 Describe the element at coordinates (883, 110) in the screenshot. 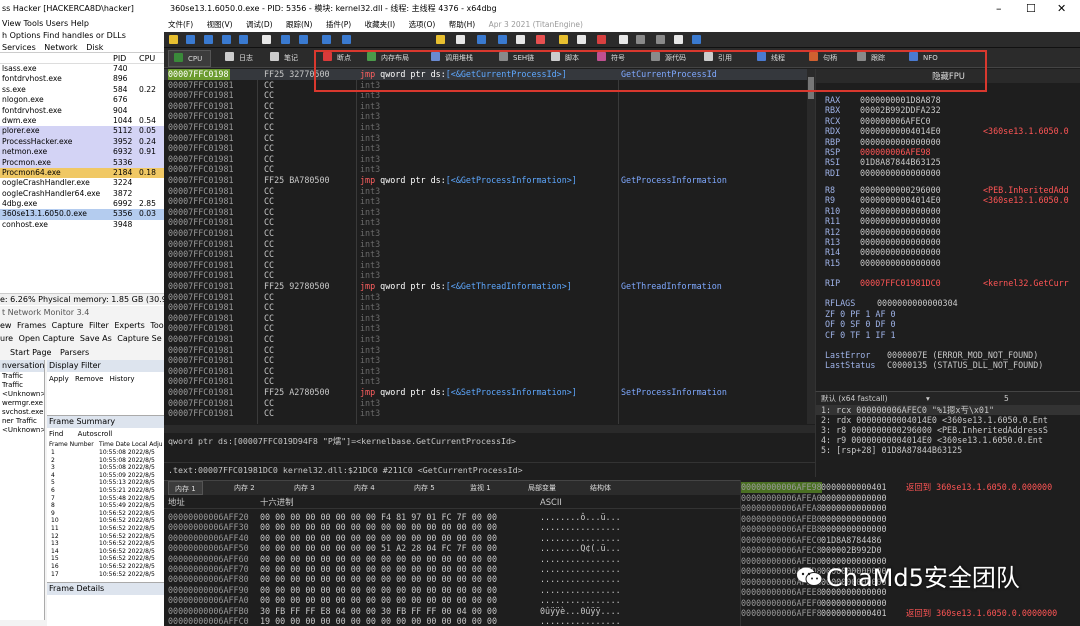

I see `register-row: RBX 00002B992DDFA232` at that location.